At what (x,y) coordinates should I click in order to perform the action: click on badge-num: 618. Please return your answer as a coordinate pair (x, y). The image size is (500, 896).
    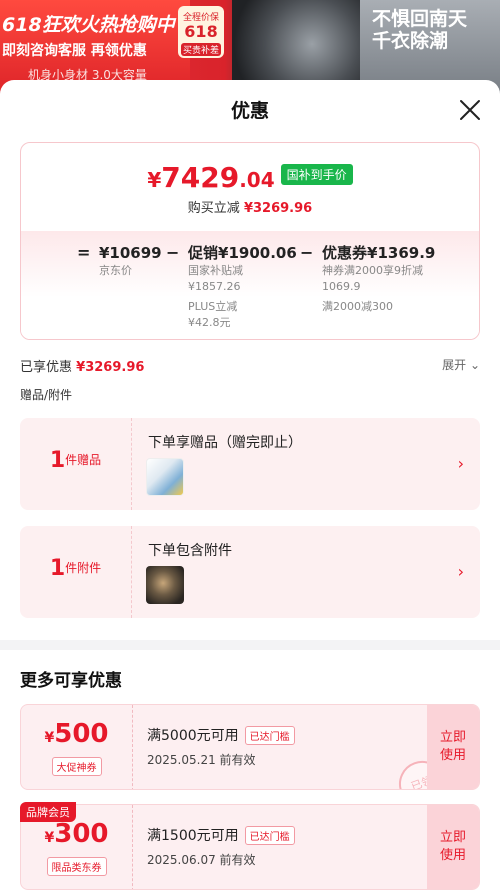
    Looking at the image, I should click on (201, 31).